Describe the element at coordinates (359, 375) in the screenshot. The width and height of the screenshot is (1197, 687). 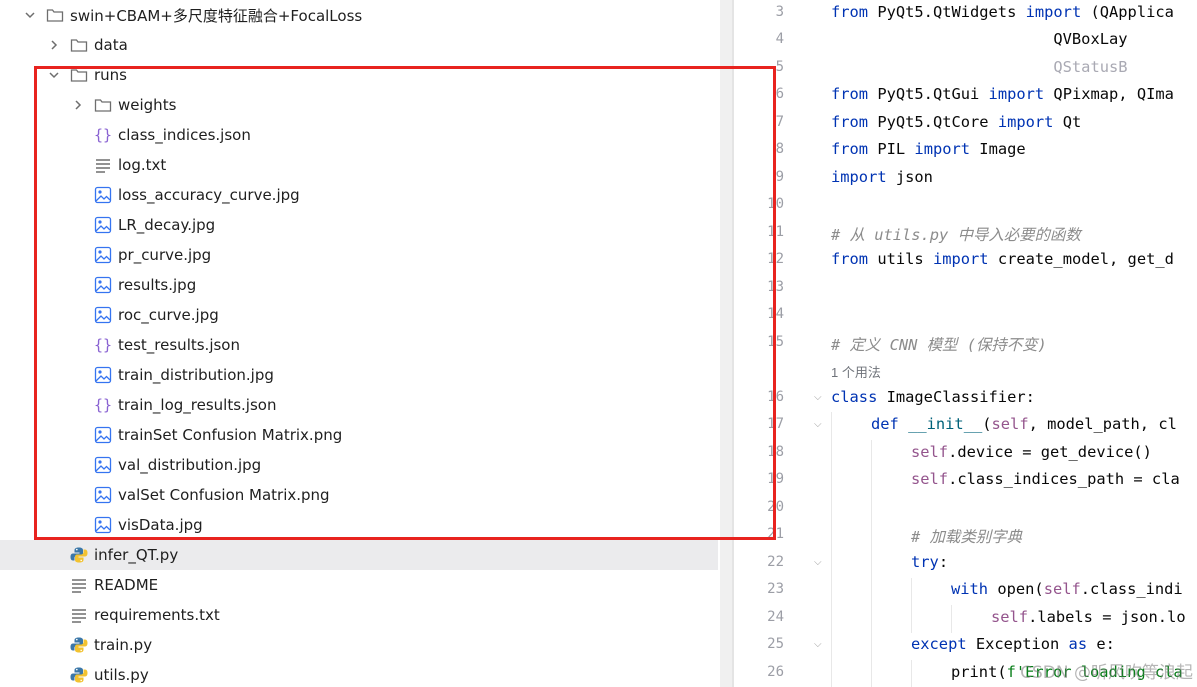
I see `tree-item-file: train_distribution.jpg` at that location.